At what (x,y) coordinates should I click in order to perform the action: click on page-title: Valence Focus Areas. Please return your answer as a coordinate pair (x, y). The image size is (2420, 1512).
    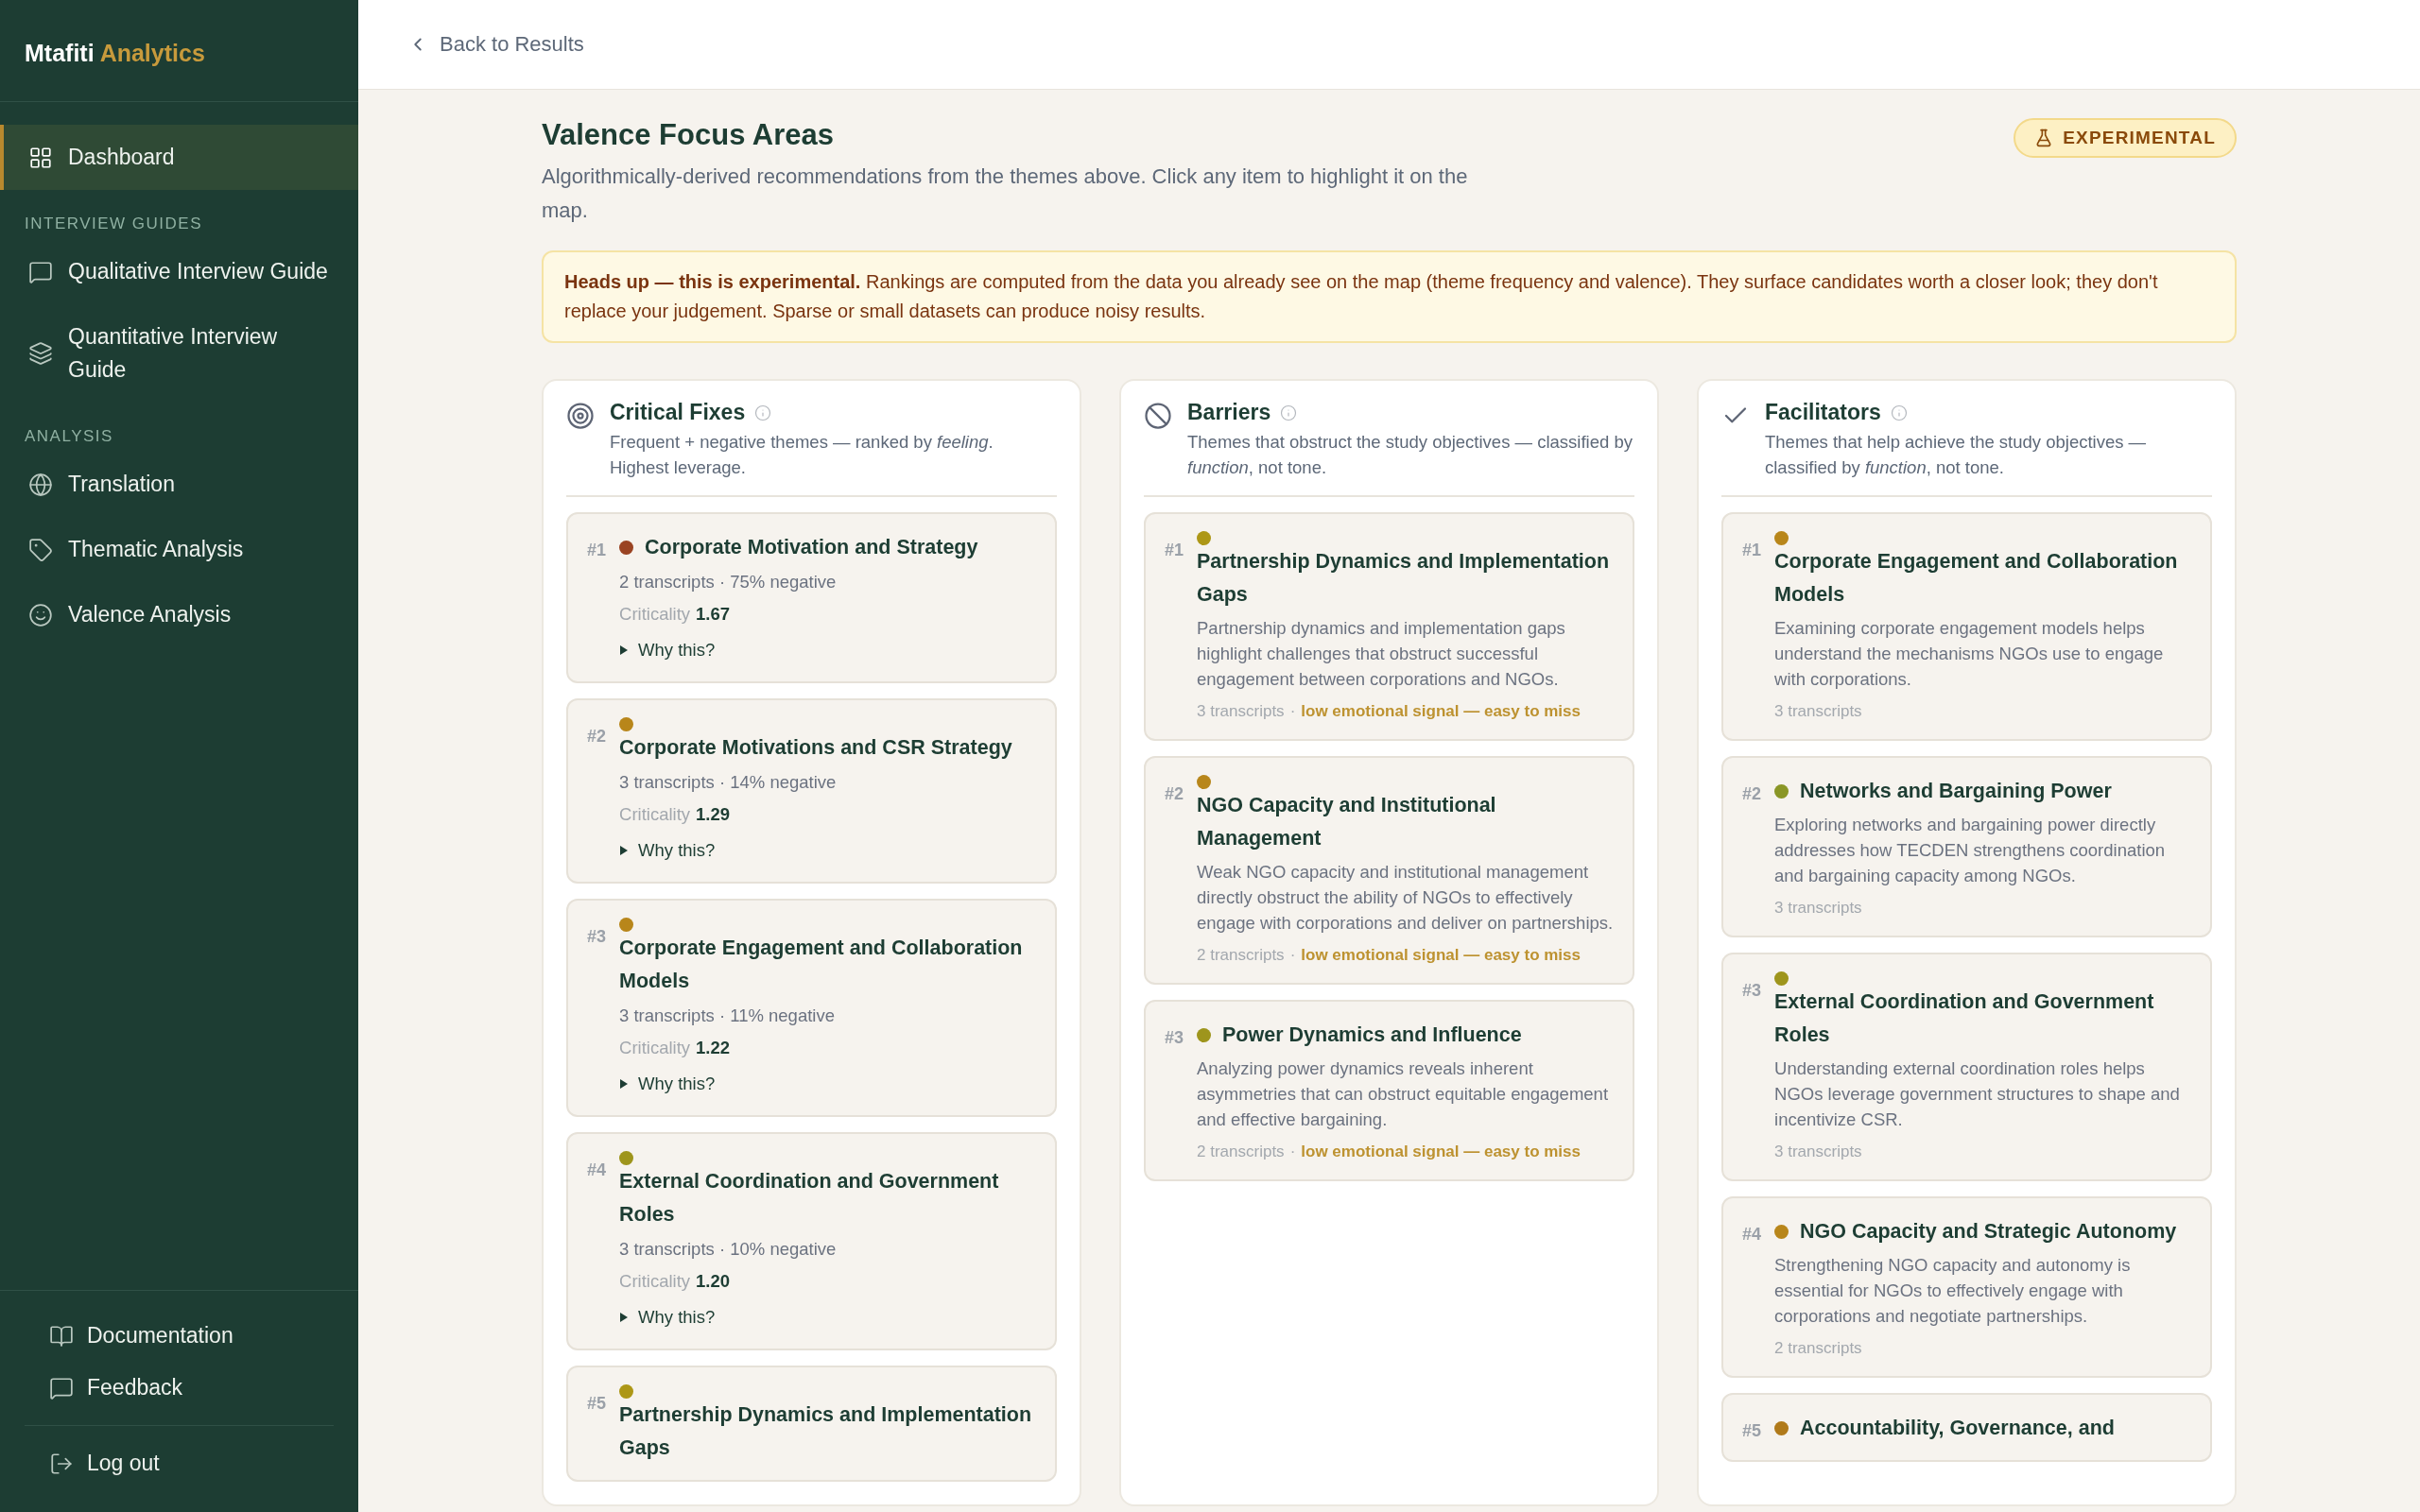
    Looking at the image, I should click on (689, 135).